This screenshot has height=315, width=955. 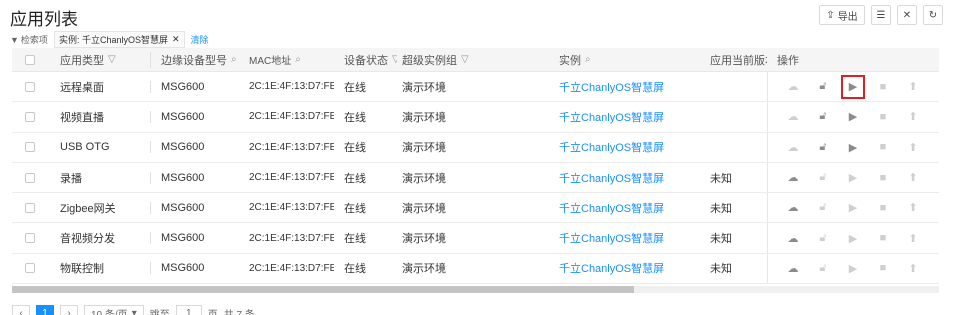 What do you see at coordinates (788, 60) in the screenshot?
I see `col-ops-header: 操作` at bounding box center [788, 60].